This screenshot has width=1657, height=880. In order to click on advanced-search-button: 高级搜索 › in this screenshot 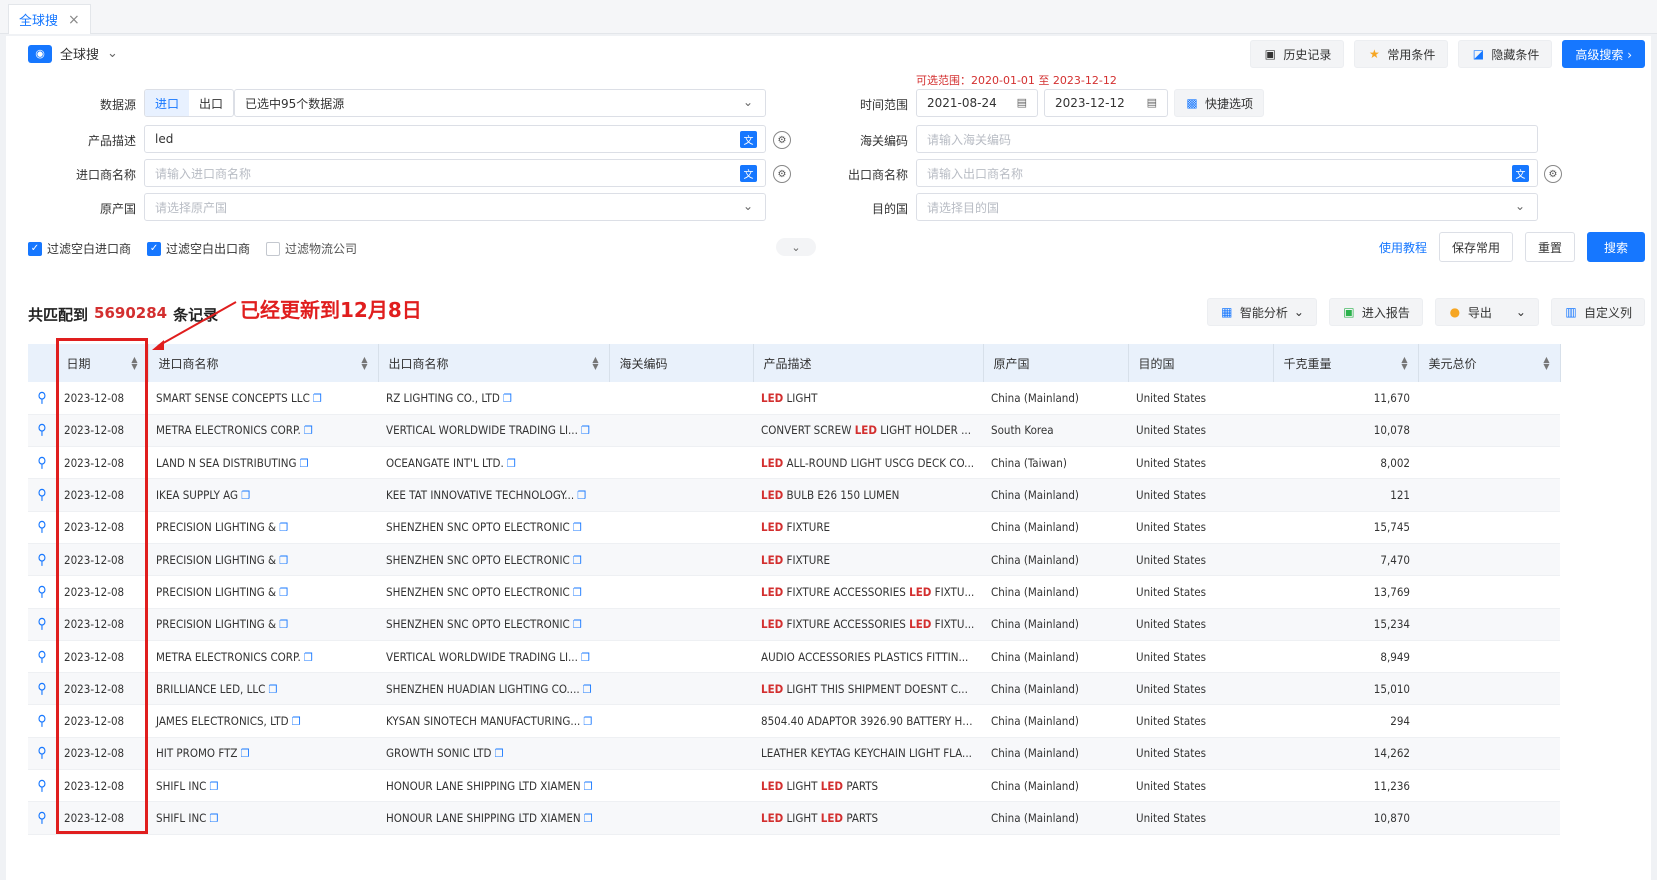, I will do `click(1603, 54)`.